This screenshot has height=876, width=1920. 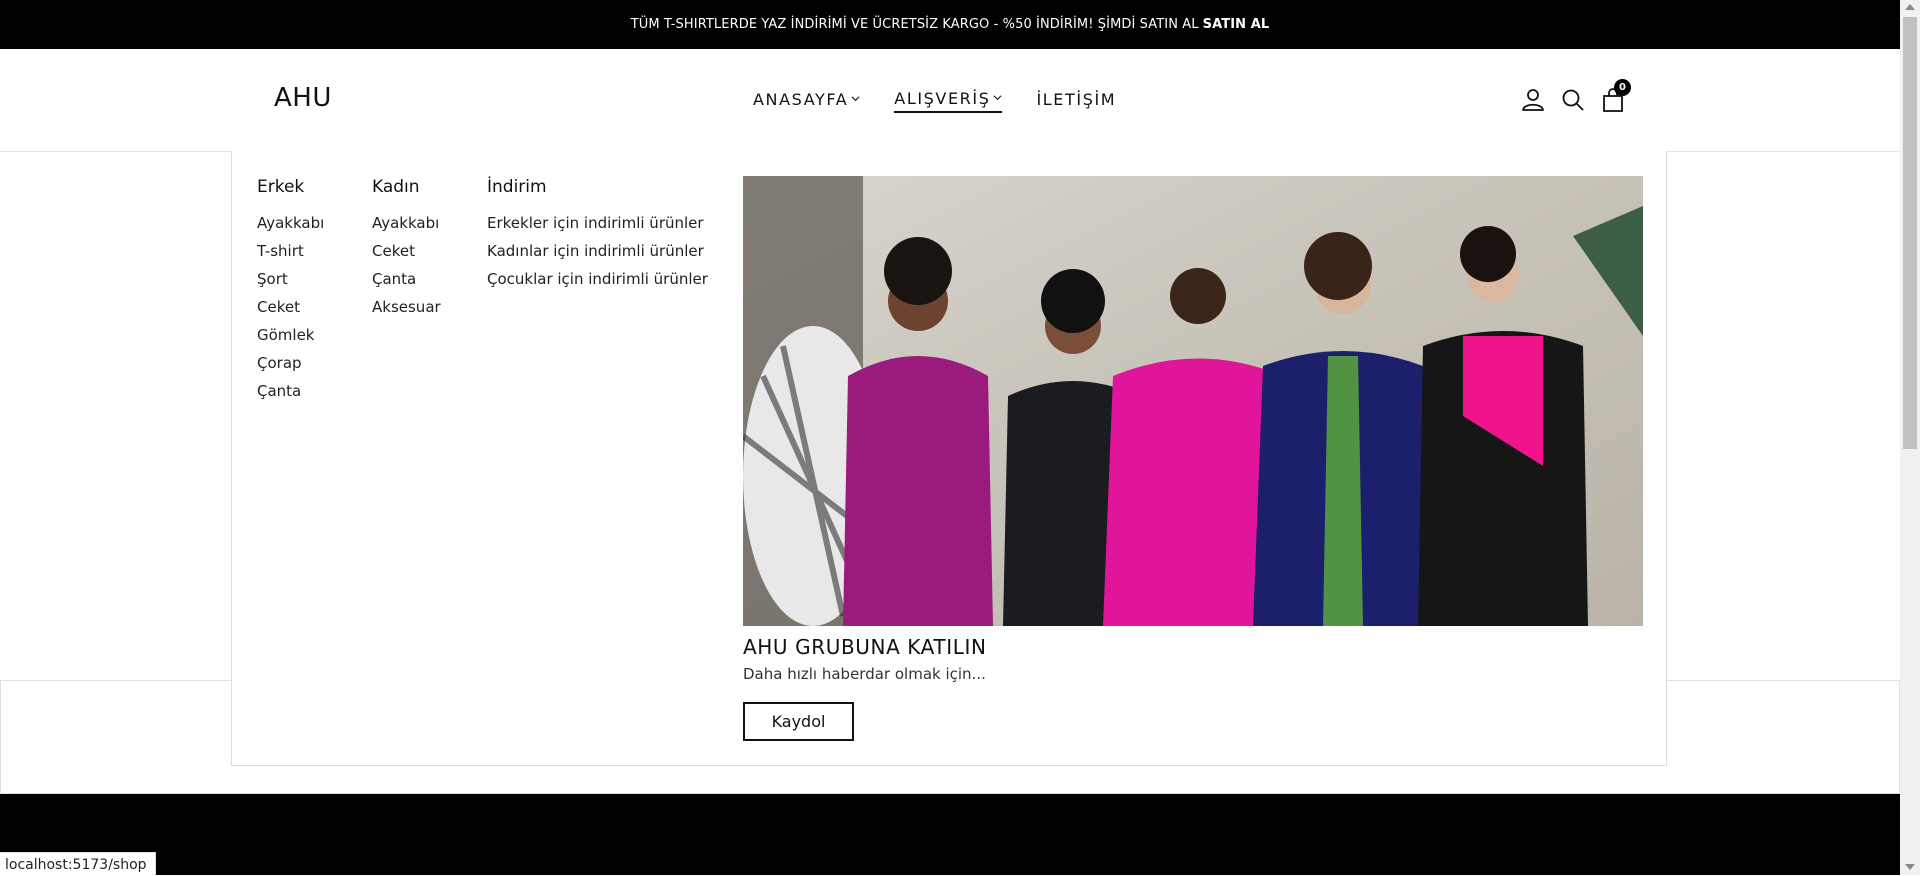 I want to click on menu-link: T-shirt, so click(x=290, y=251).